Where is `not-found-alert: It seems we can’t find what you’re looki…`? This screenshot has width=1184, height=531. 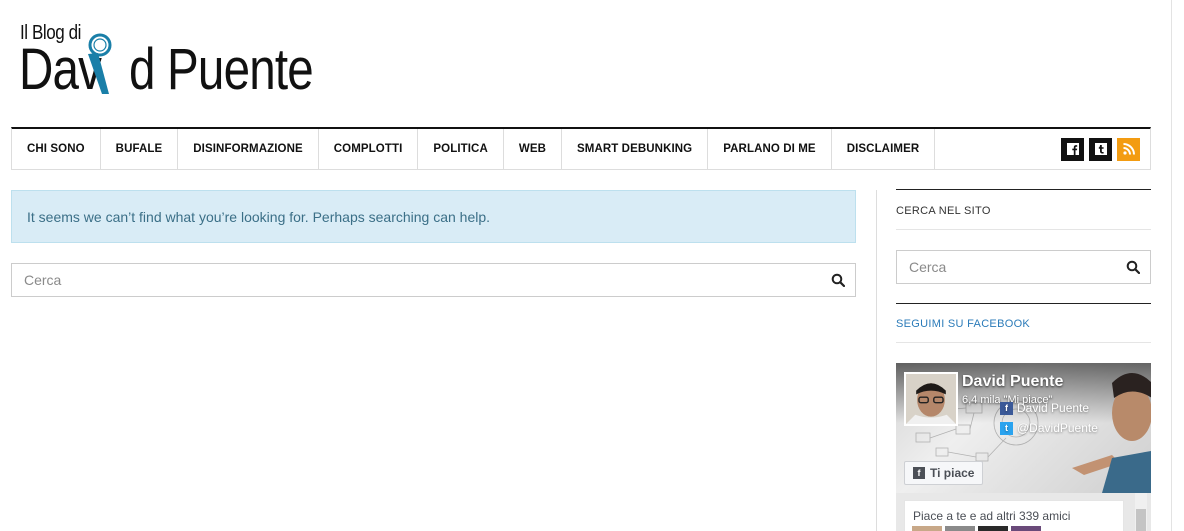
not-found-alert: It seems we can’t find what you’re looki… is located at coordinates (433, 216).